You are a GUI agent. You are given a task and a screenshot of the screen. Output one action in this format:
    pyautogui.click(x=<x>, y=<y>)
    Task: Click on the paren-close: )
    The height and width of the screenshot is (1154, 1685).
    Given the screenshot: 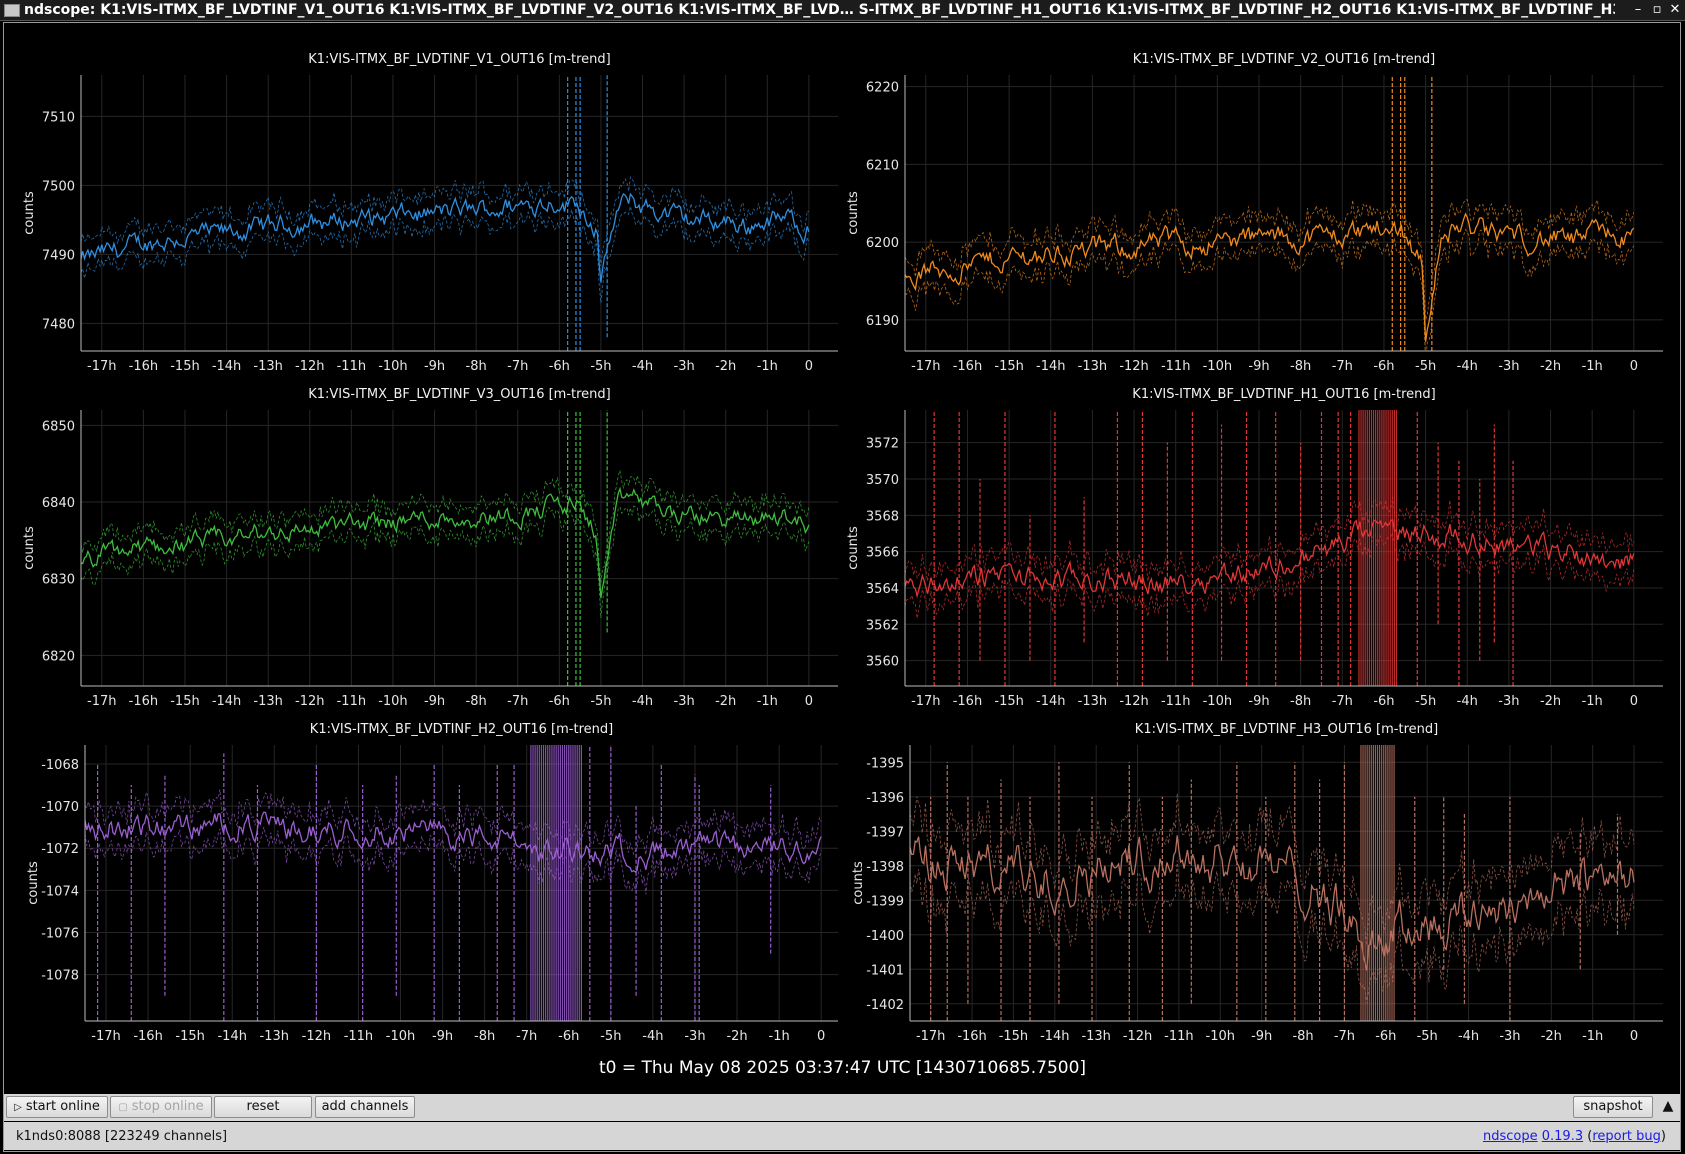 What is the action you would take?
    pyautogui.click(x=1663, y=1136)
    